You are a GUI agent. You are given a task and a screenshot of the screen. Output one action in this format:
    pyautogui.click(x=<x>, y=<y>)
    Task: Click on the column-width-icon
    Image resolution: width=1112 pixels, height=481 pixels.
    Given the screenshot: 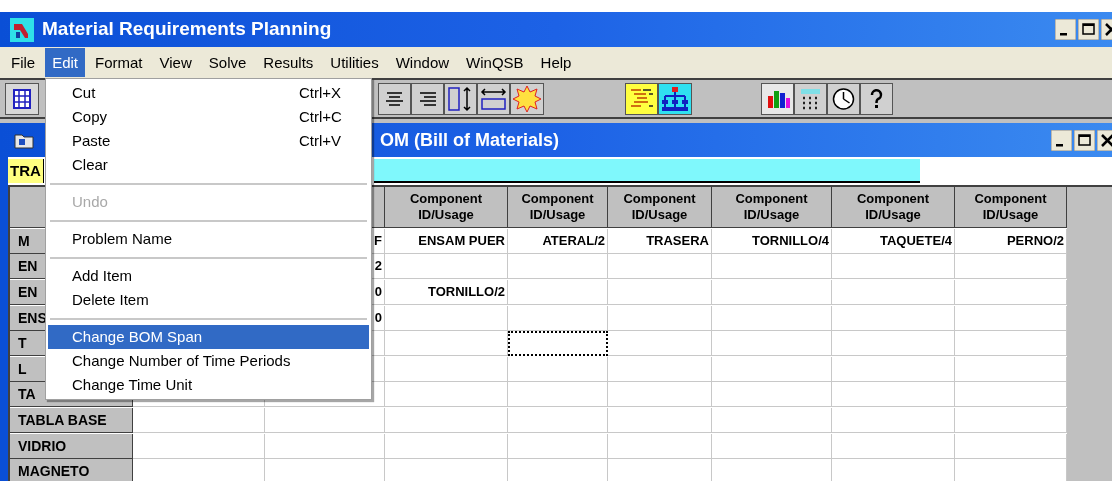 What is the action you would take?
    pyautogui.click(x=493, y=98)
    